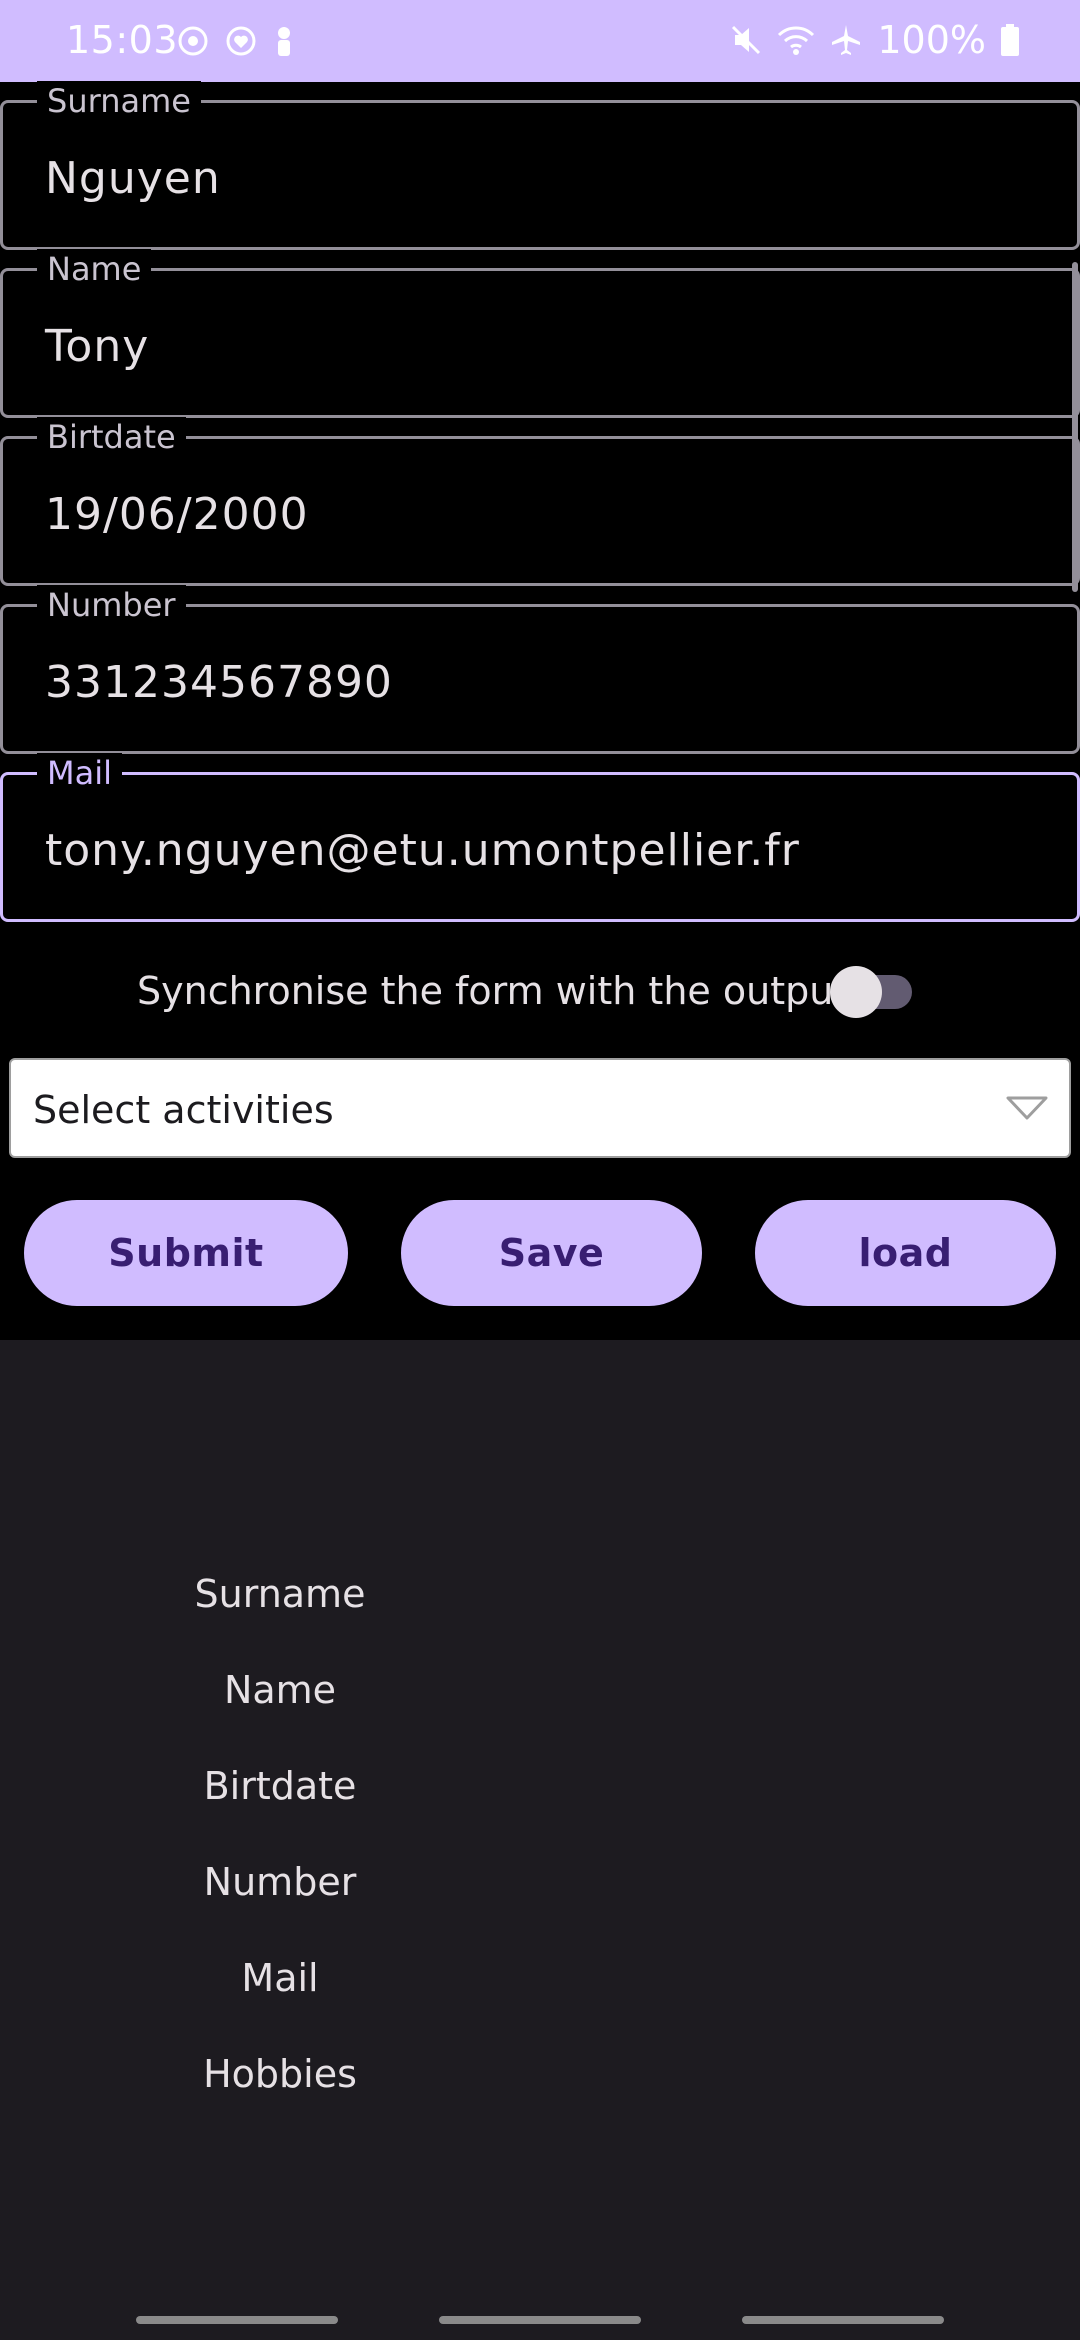 The image size is (1080, 2340). I want to click on output-number-label: Number, so click(280, 1882).